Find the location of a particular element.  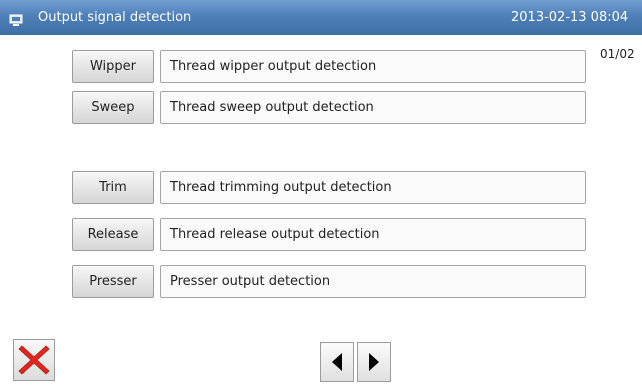

arrow-right-icon is located at coordinates (374, 362).